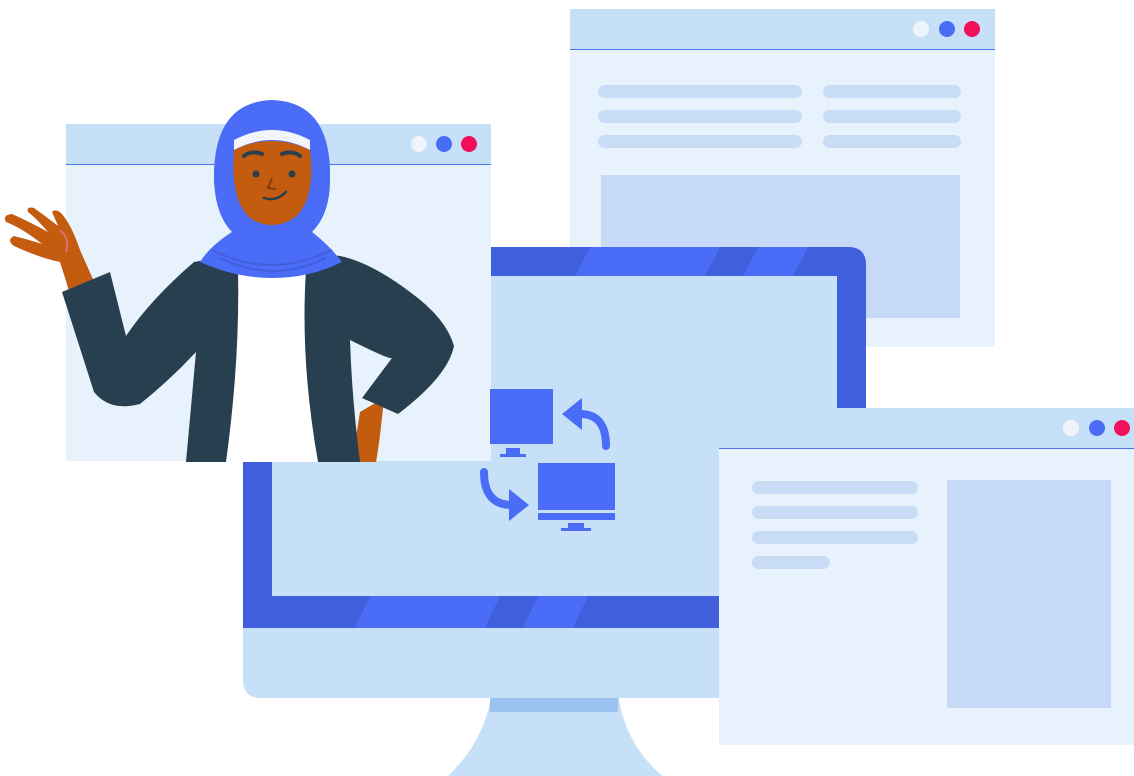 The image size is (1134, 776). What do you see at coordinates (1097, 428) in the screenshot?
I see `blue-dot-icon` at bounding box center [1097, 428].